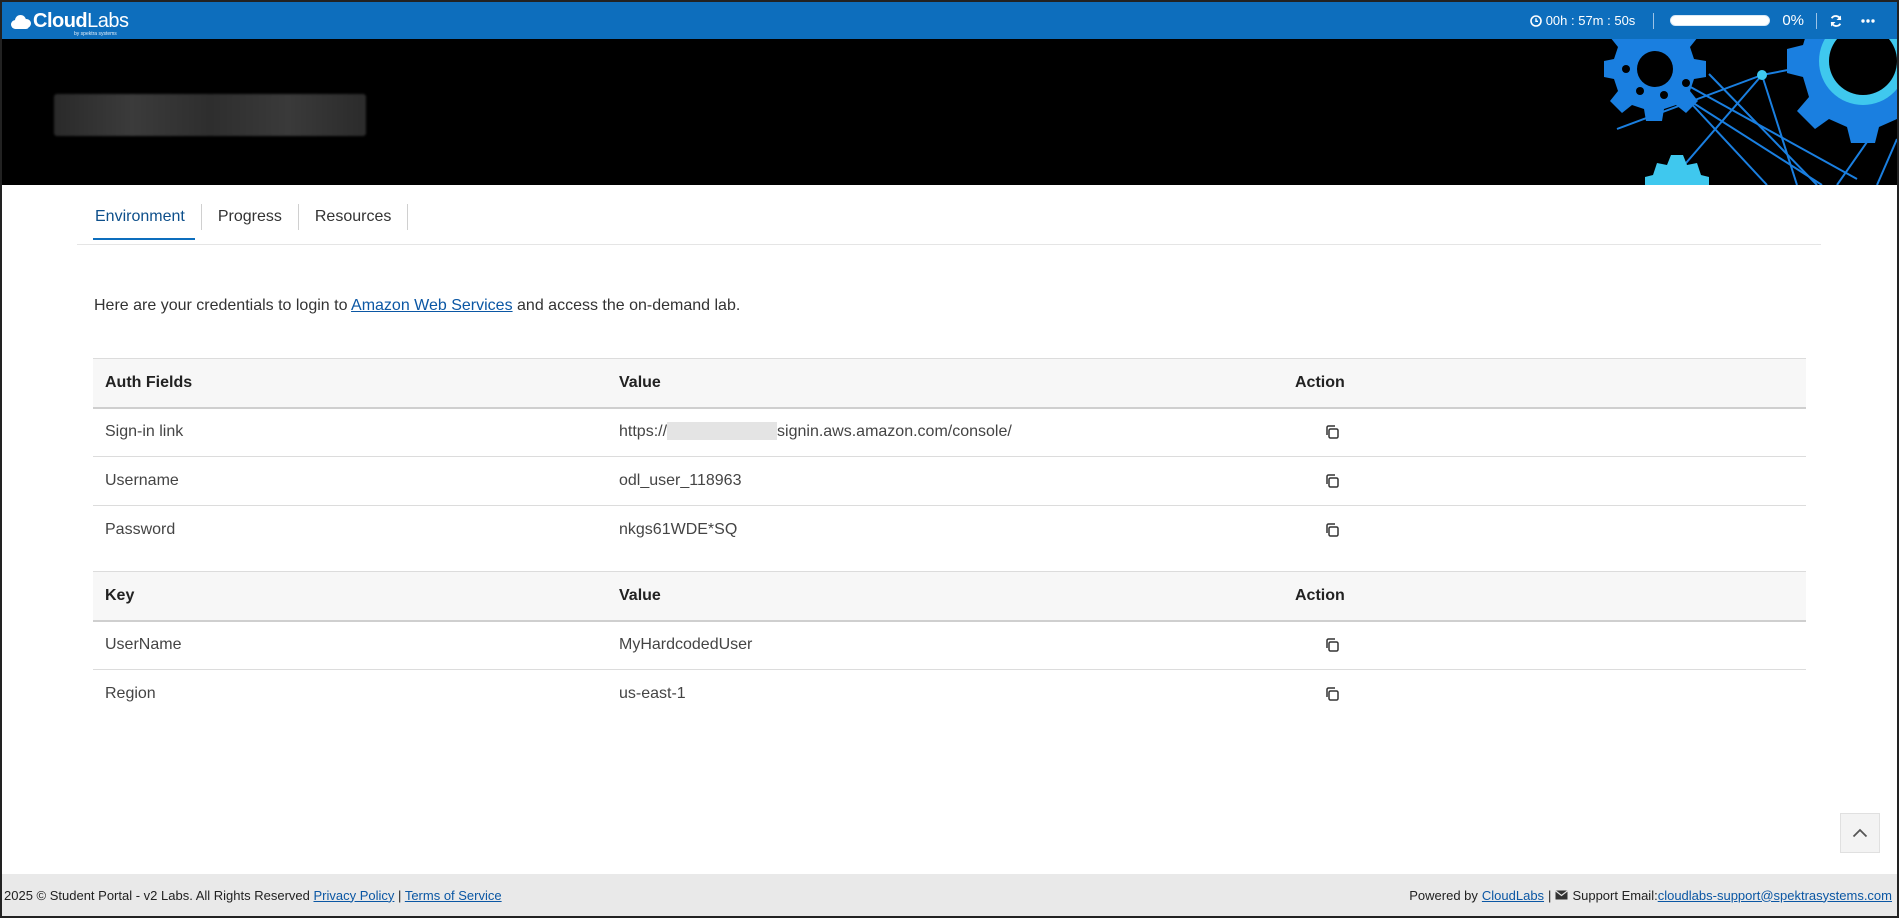 Image resolution: width=1899 pixels, height=918 pixels. Describe the element at coordinates (1443, 895) in the screenshot. I see `powered-by-text: Powered by` at that location.